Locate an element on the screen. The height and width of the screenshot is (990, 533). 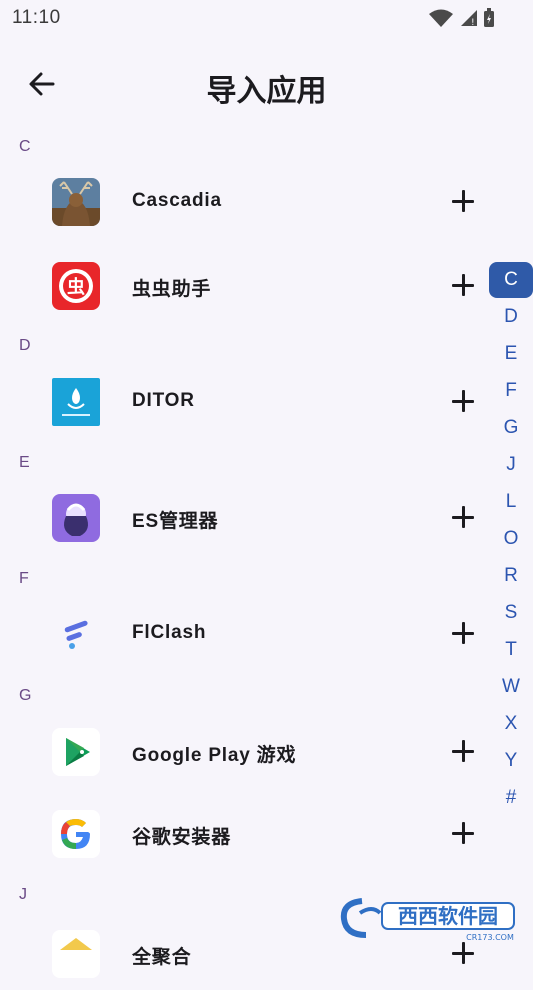
index-letter-f: F is located at coordinates (511, 390).